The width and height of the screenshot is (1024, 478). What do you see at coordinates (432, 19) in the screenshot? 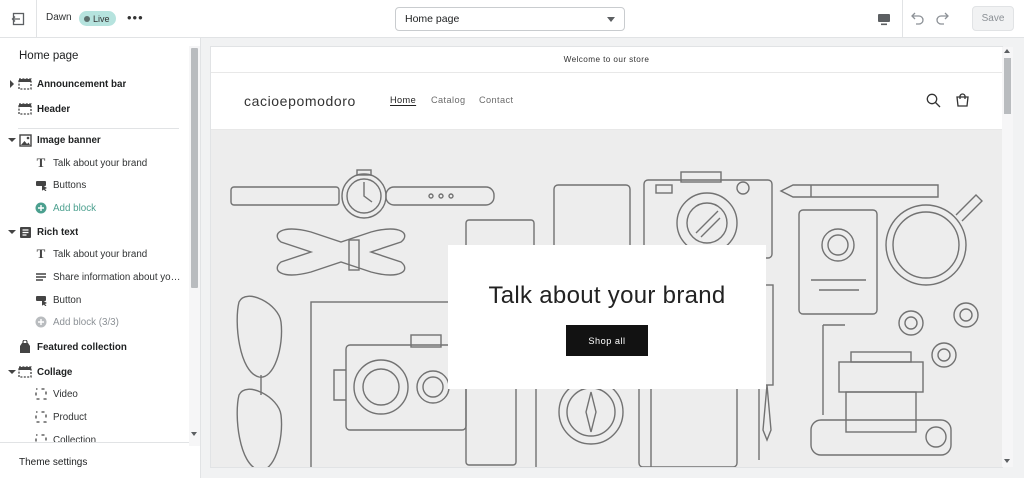
I see `page-select-value: Home page` at bounding box center [432, 19].